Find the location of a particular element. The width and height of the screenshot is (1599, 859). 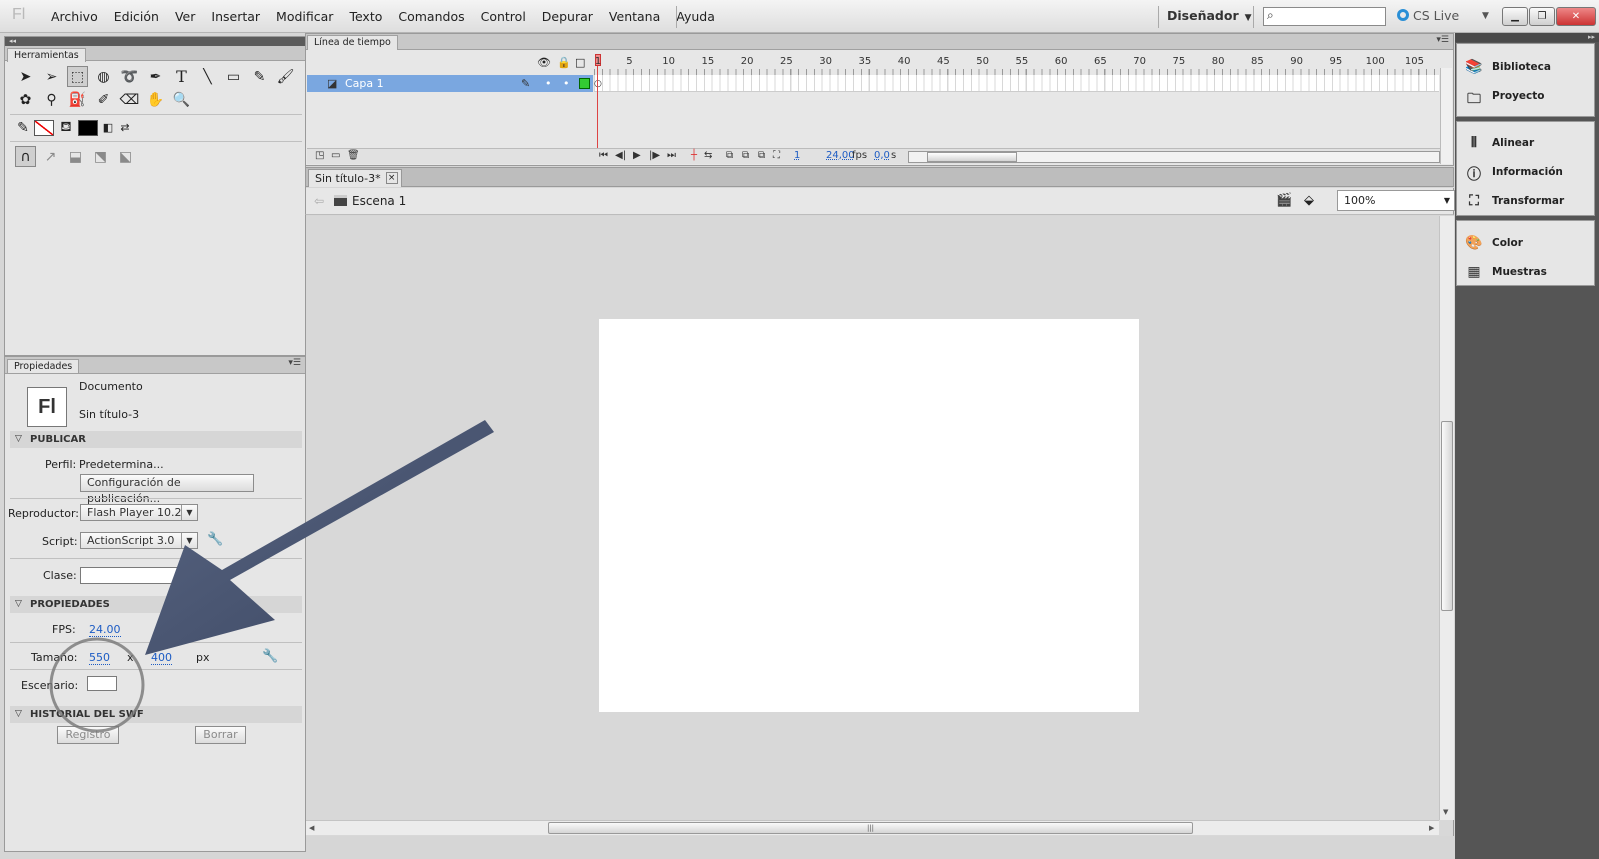

menu-comandos: Comandos is located at coordinates (431, 16).